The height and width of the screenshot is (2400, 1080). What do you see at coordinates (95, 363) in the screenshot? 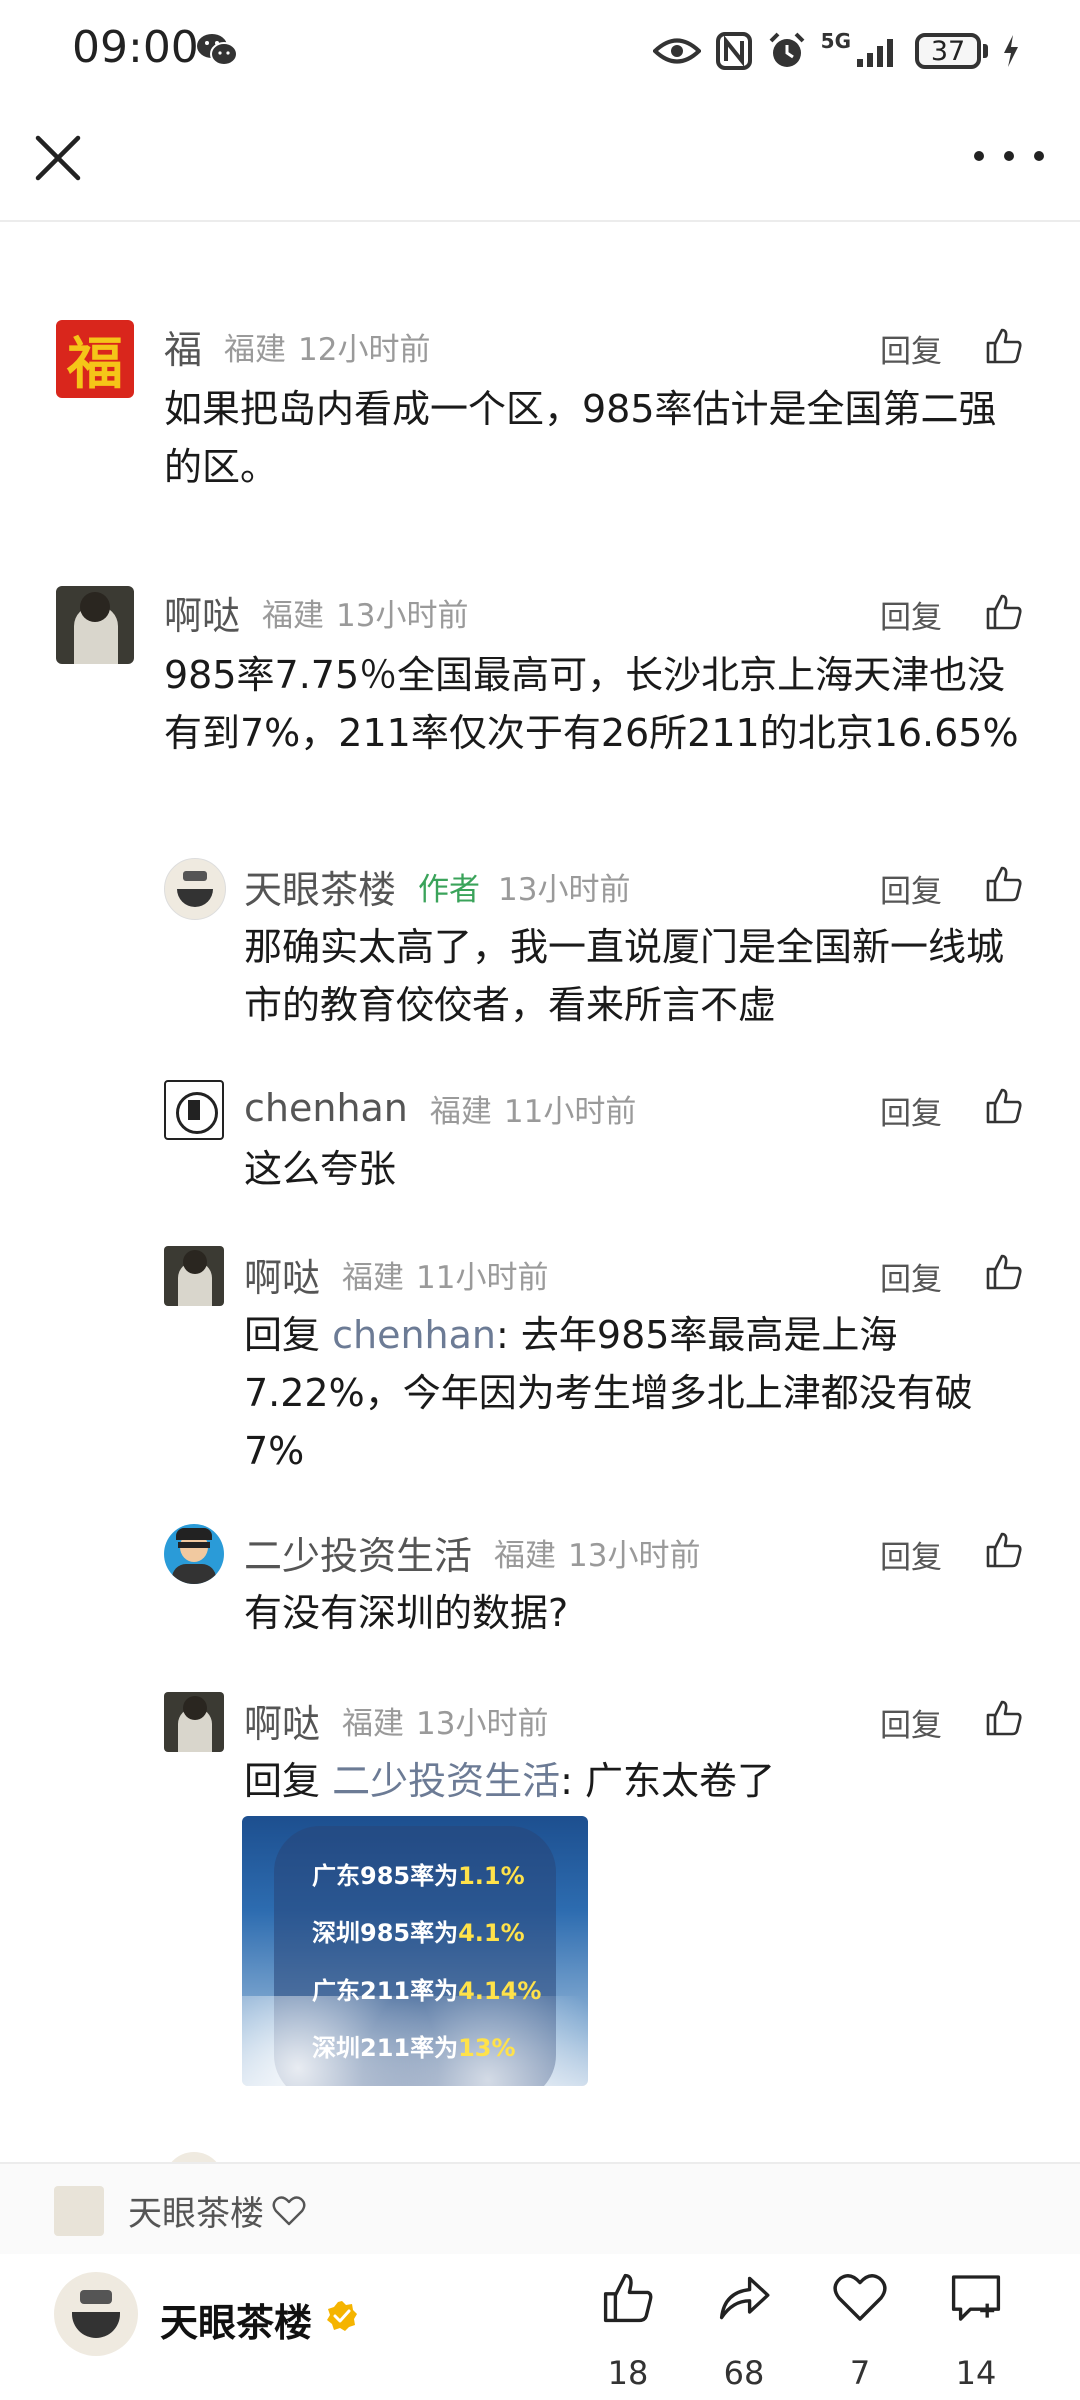
I see `avatar-fu-char: 福` at bounding box center [95, 363].